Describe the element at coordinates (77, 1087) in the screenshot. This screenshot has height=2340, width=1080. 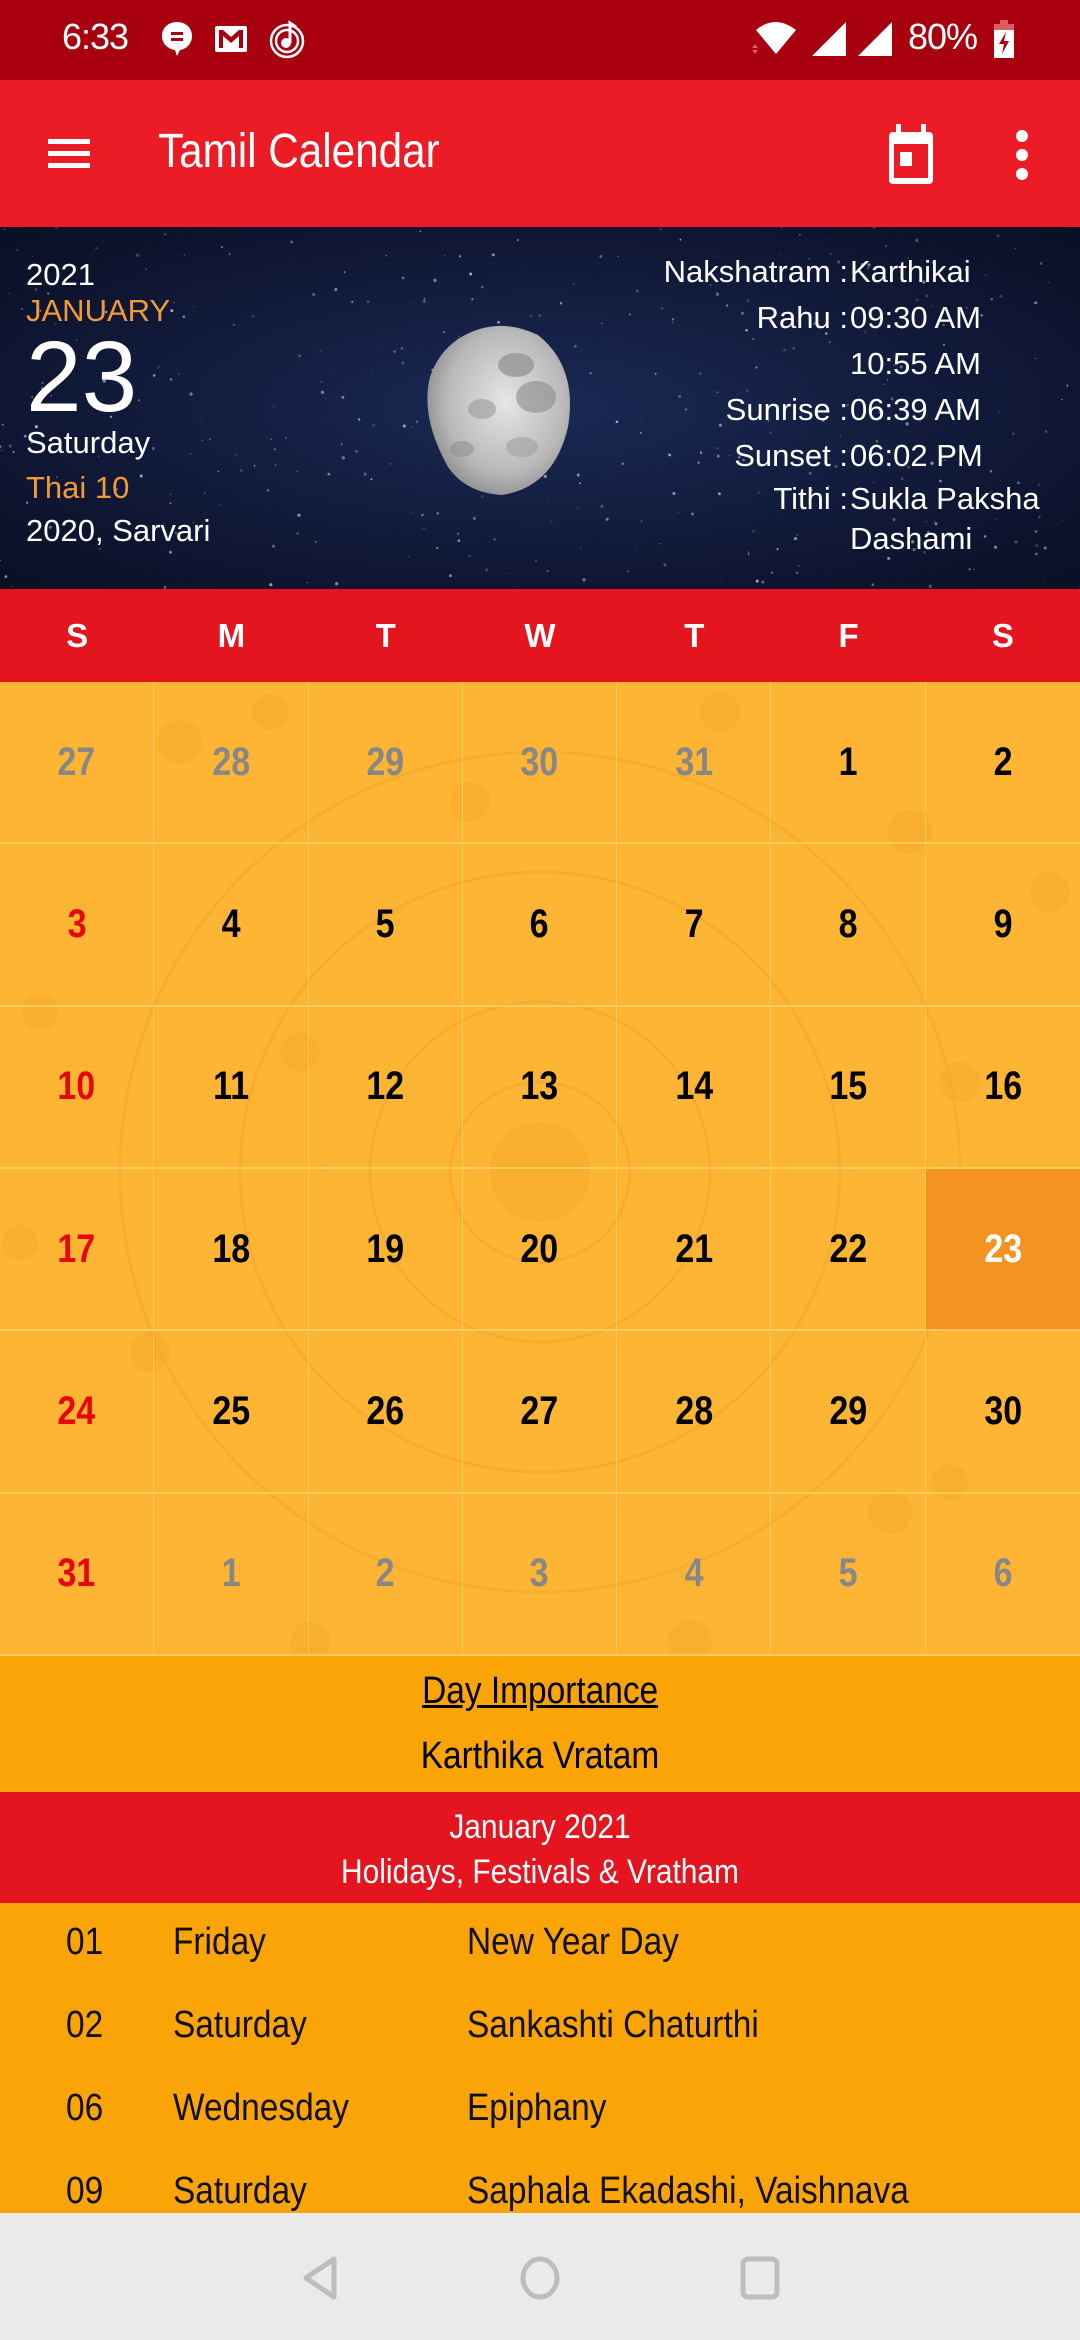
I see `calendar-day: 10` at that location.